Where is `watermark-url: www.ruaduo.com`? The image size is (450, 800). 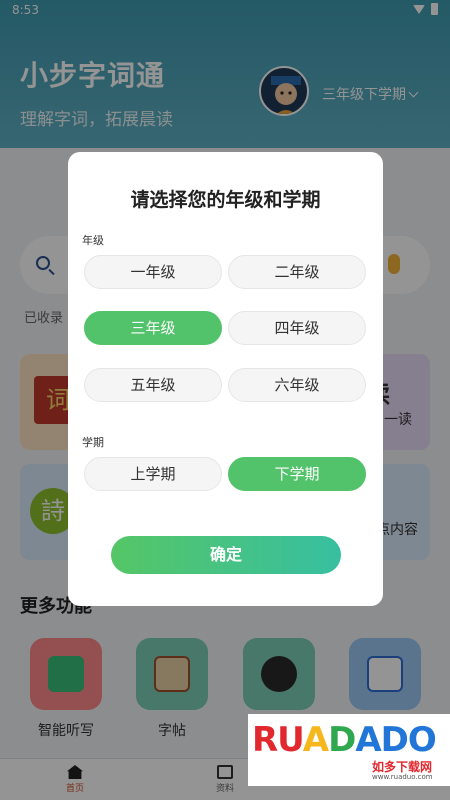
watermark-url: www.ruaduo.com is located at coordinates (402, 777).